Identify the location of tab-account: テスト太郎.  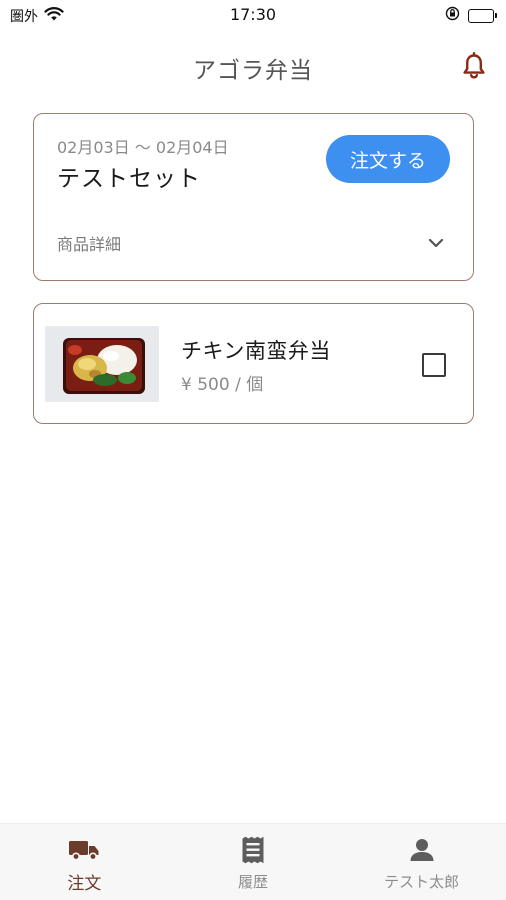
(421, 862).